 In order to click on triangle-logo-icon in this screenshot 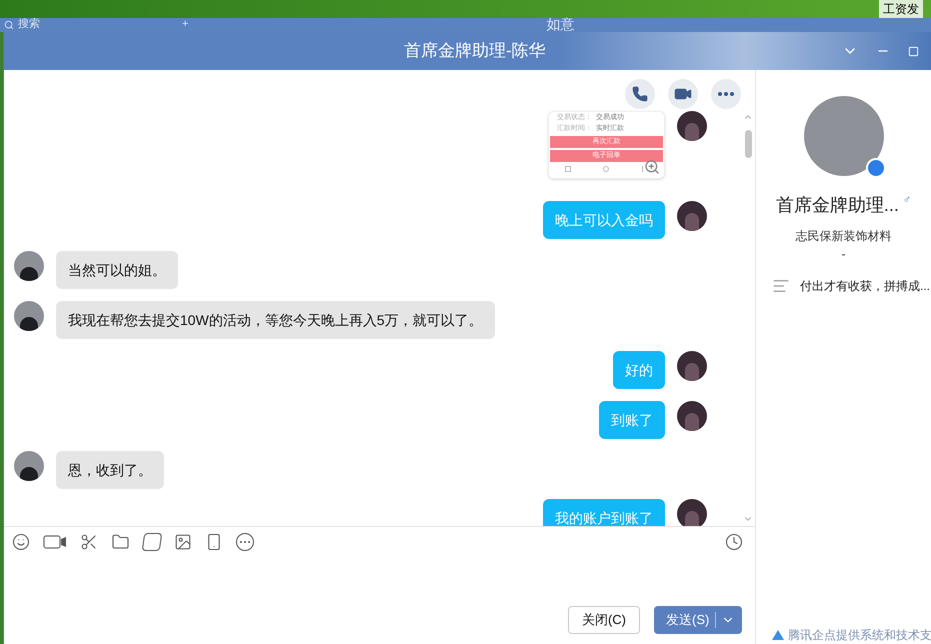, I will do `click(778, 635)`.